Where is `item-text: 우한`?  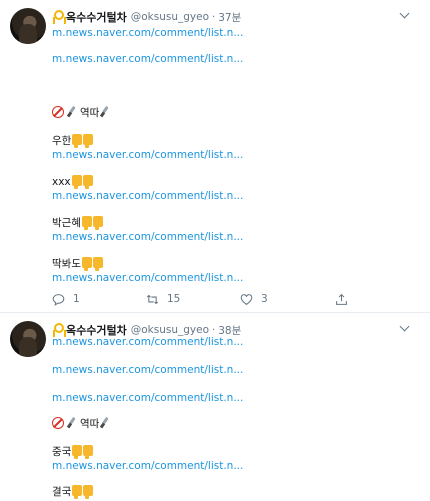
item-text: 우한 is located at coordinates (62, 141).